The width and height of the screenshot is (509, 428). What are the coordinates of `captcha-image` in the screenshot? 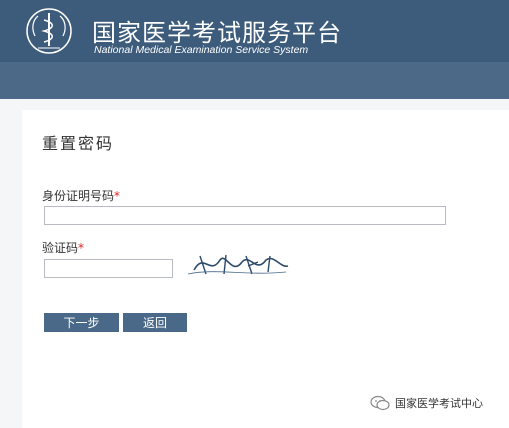 It's located at (238, 264).